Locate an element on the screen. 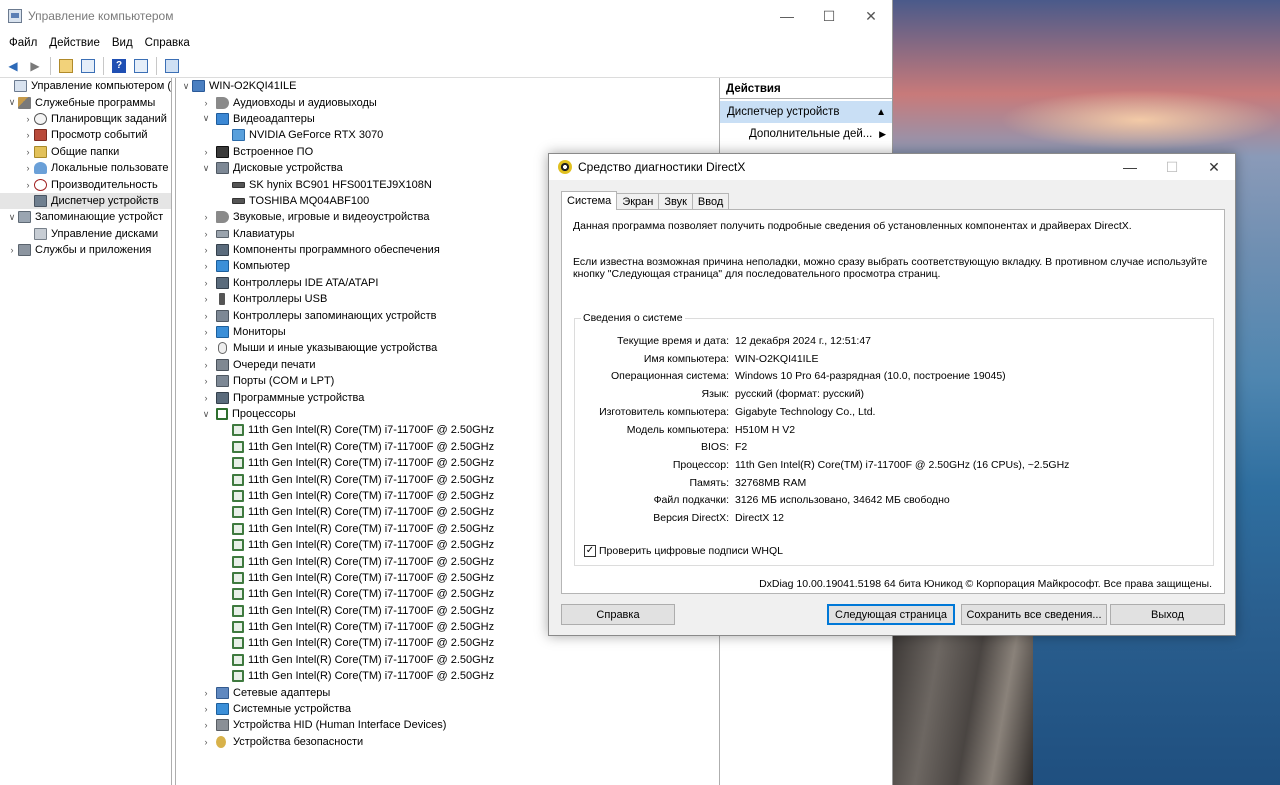  tree-item-label: Планировщик заданий is located at coordinates (109, 118).